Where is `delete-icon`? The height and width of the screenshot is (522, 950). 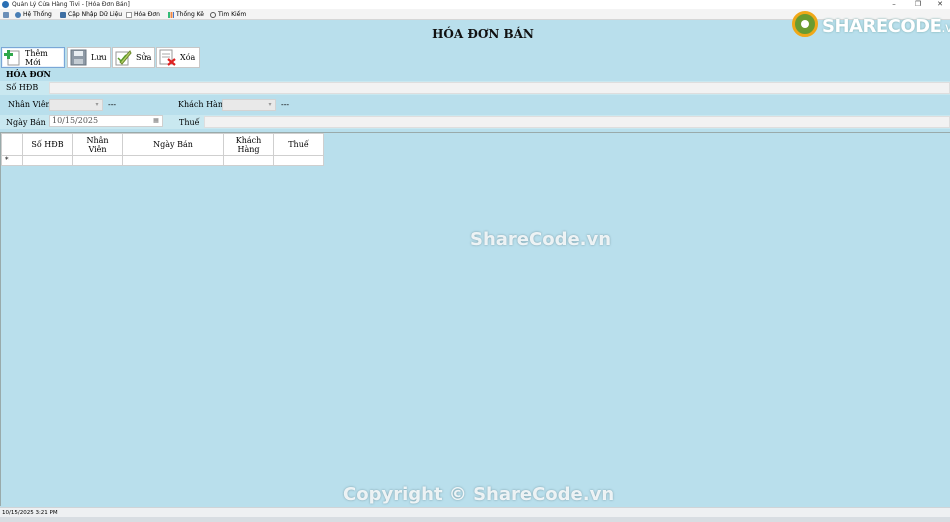 delete-icon is located at coordinates (167, 57).